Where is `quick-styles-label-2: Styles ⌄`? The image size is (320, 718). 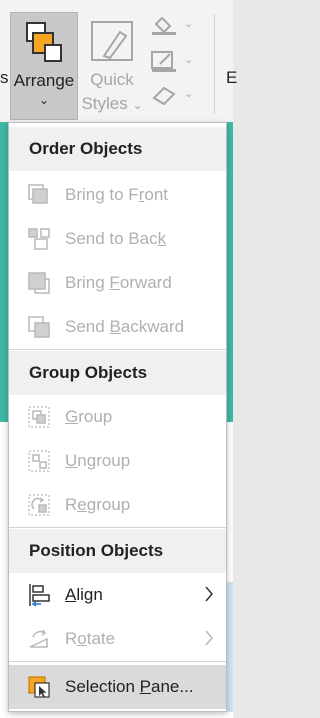 quick-styles-label-2: Styles ⌄ is located at coordinates (112, 103).